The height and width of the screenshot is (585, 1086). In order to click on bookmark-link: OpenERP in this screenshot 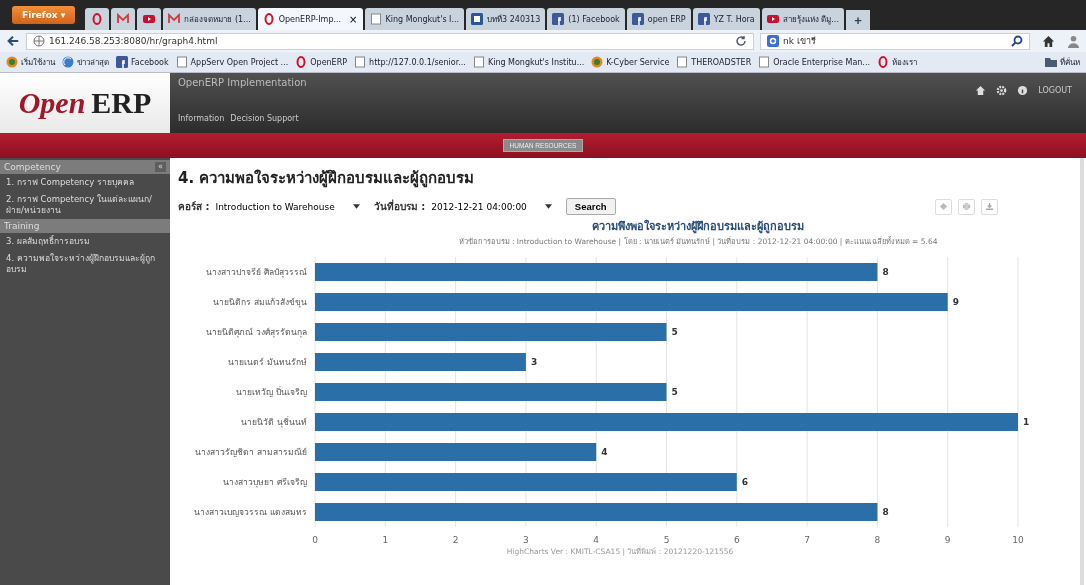, I will do `click(321, 62)`.